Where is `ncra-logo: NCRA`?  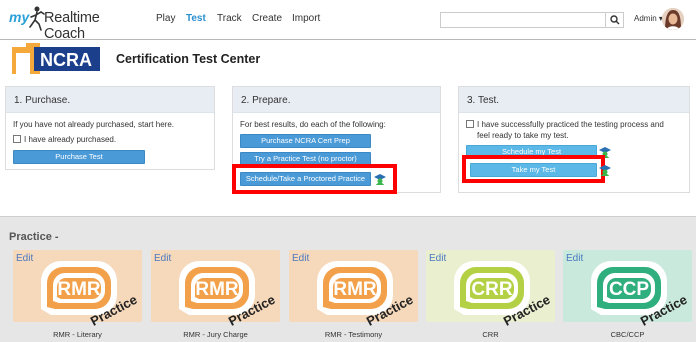 ncra-logo: NCRA is located at coordinates (56, 58).